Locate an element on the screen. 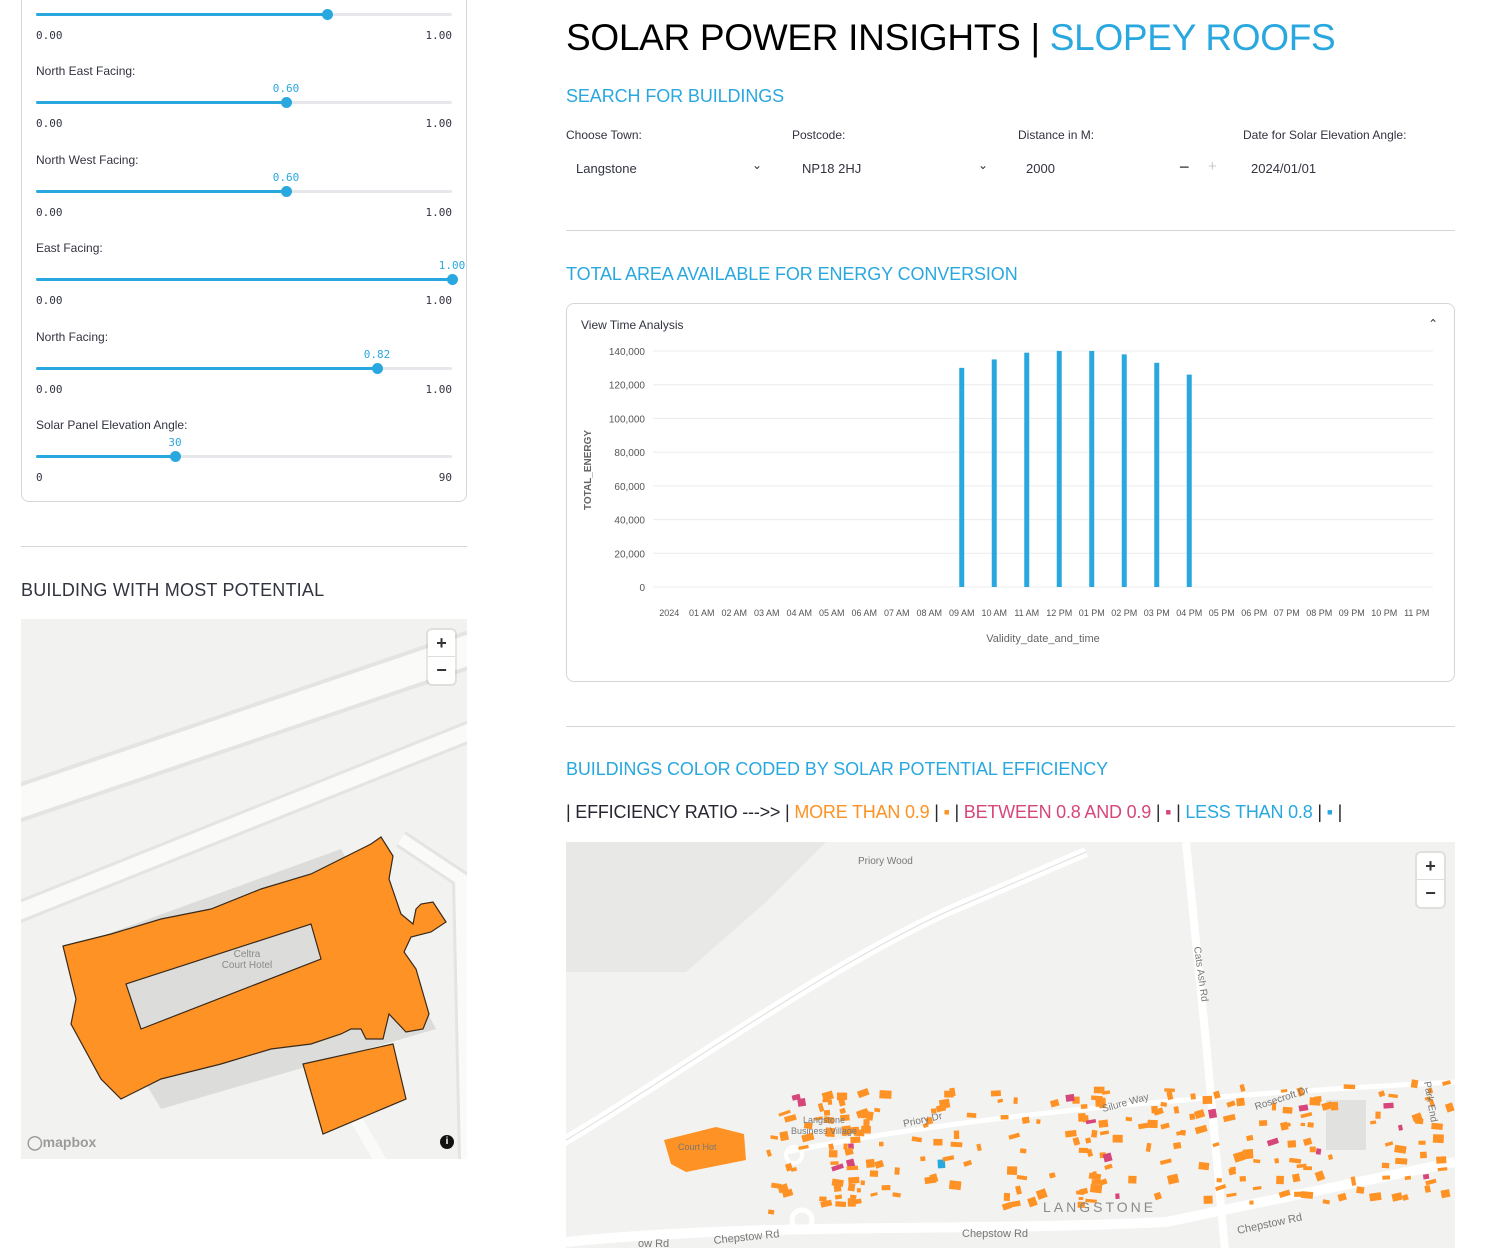 This screenshot has width=1512, height=1248. y-tick-label: 20,000 is located at coordinates (629, 554).